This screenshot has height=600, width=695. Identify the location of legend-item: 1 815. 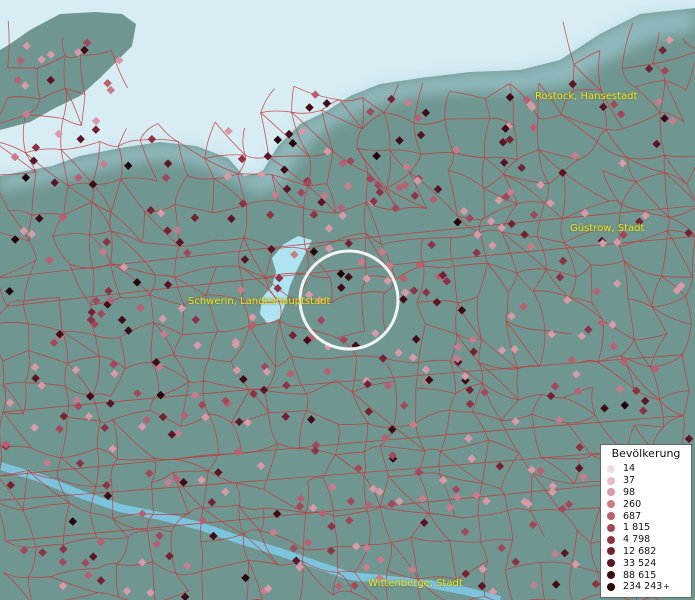
(646, 528).